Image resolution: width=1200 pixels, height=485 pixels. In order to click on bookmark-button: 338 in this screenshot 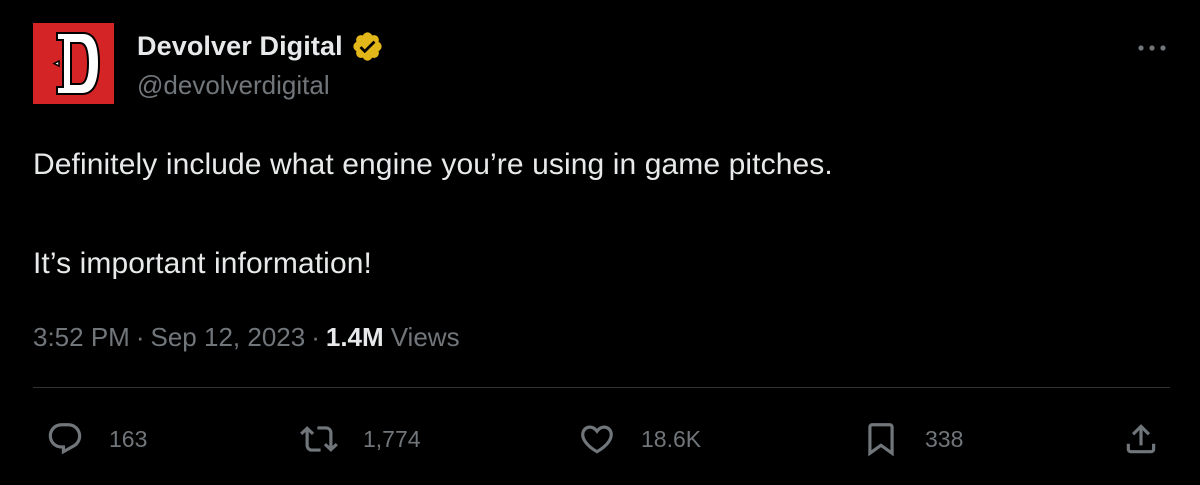, I will do `click(912, 439)`.